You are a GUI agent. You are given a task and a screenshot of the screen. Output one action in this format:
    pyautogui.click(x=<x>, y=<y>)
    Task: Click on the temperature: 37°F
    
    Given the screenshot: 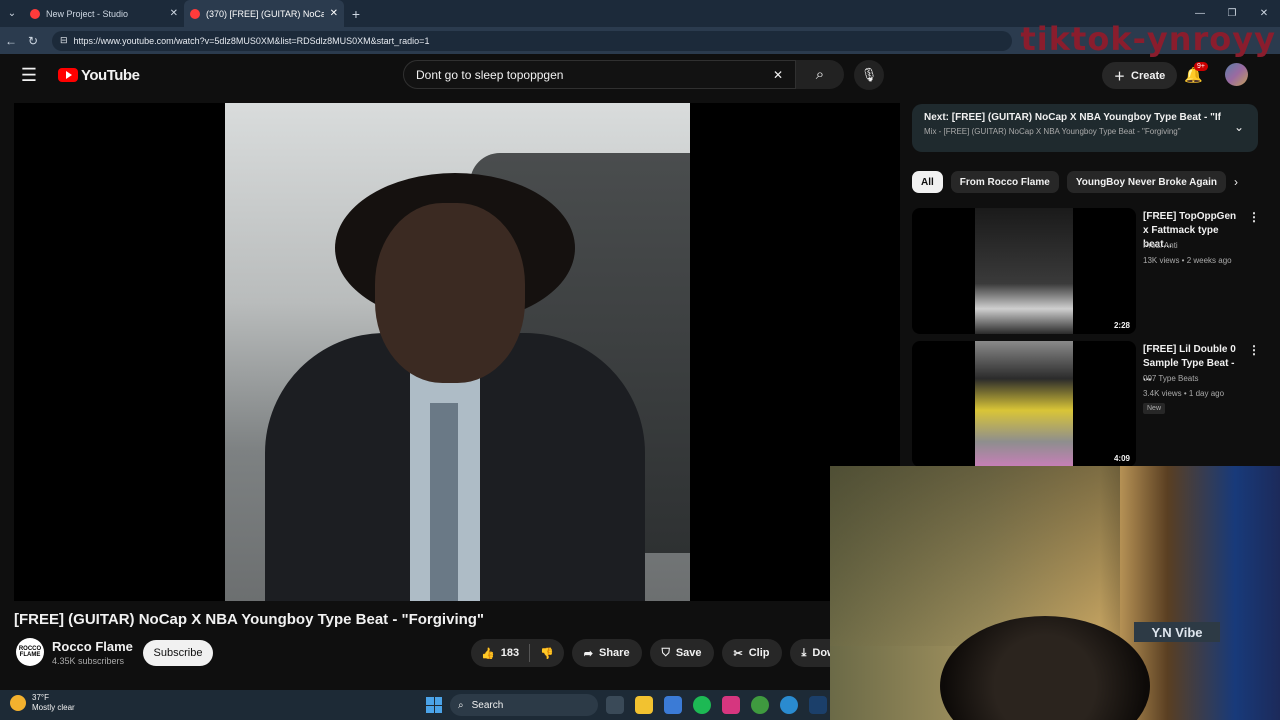 What is the action you would take?
    pyautogui.click(x=40, y=697)
    